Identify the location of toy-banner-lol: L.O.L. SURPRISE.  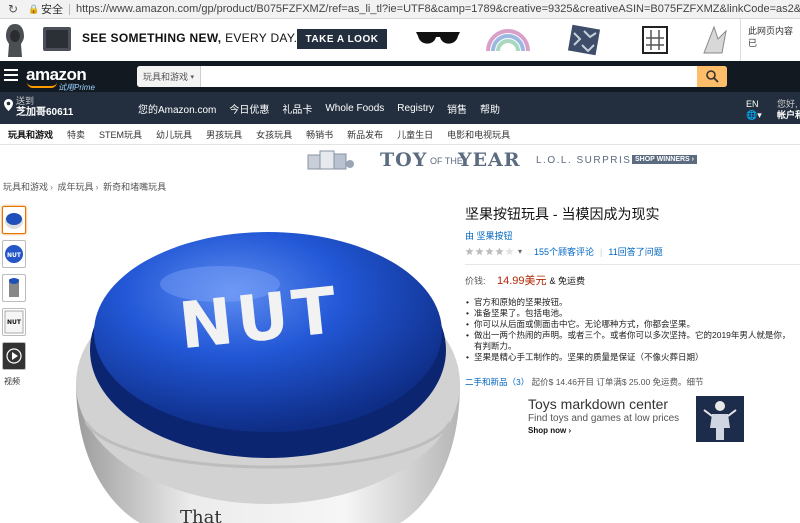
(588, 160).